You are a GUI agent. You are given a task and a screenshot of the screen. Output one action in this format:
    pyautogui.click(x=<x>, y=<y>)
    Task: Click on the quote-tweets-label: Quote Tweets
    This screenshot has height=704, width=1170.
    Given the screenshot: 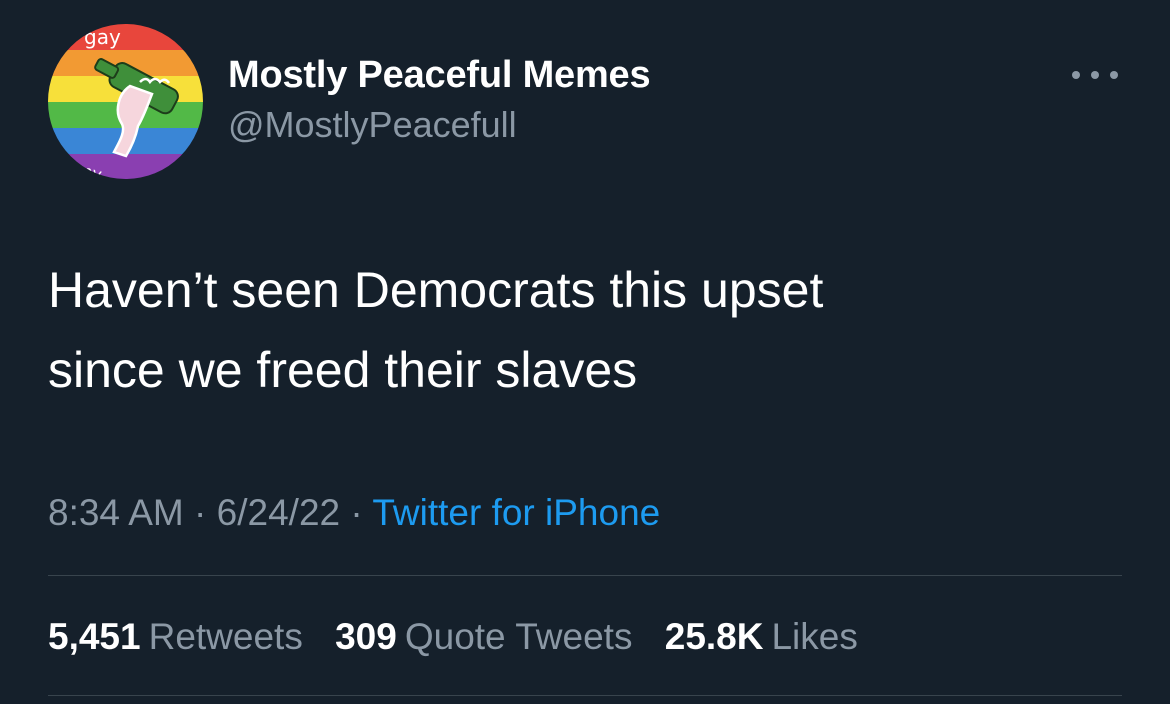 What is the action you would take?
    pyautogui.click(x=518, y=636)
    